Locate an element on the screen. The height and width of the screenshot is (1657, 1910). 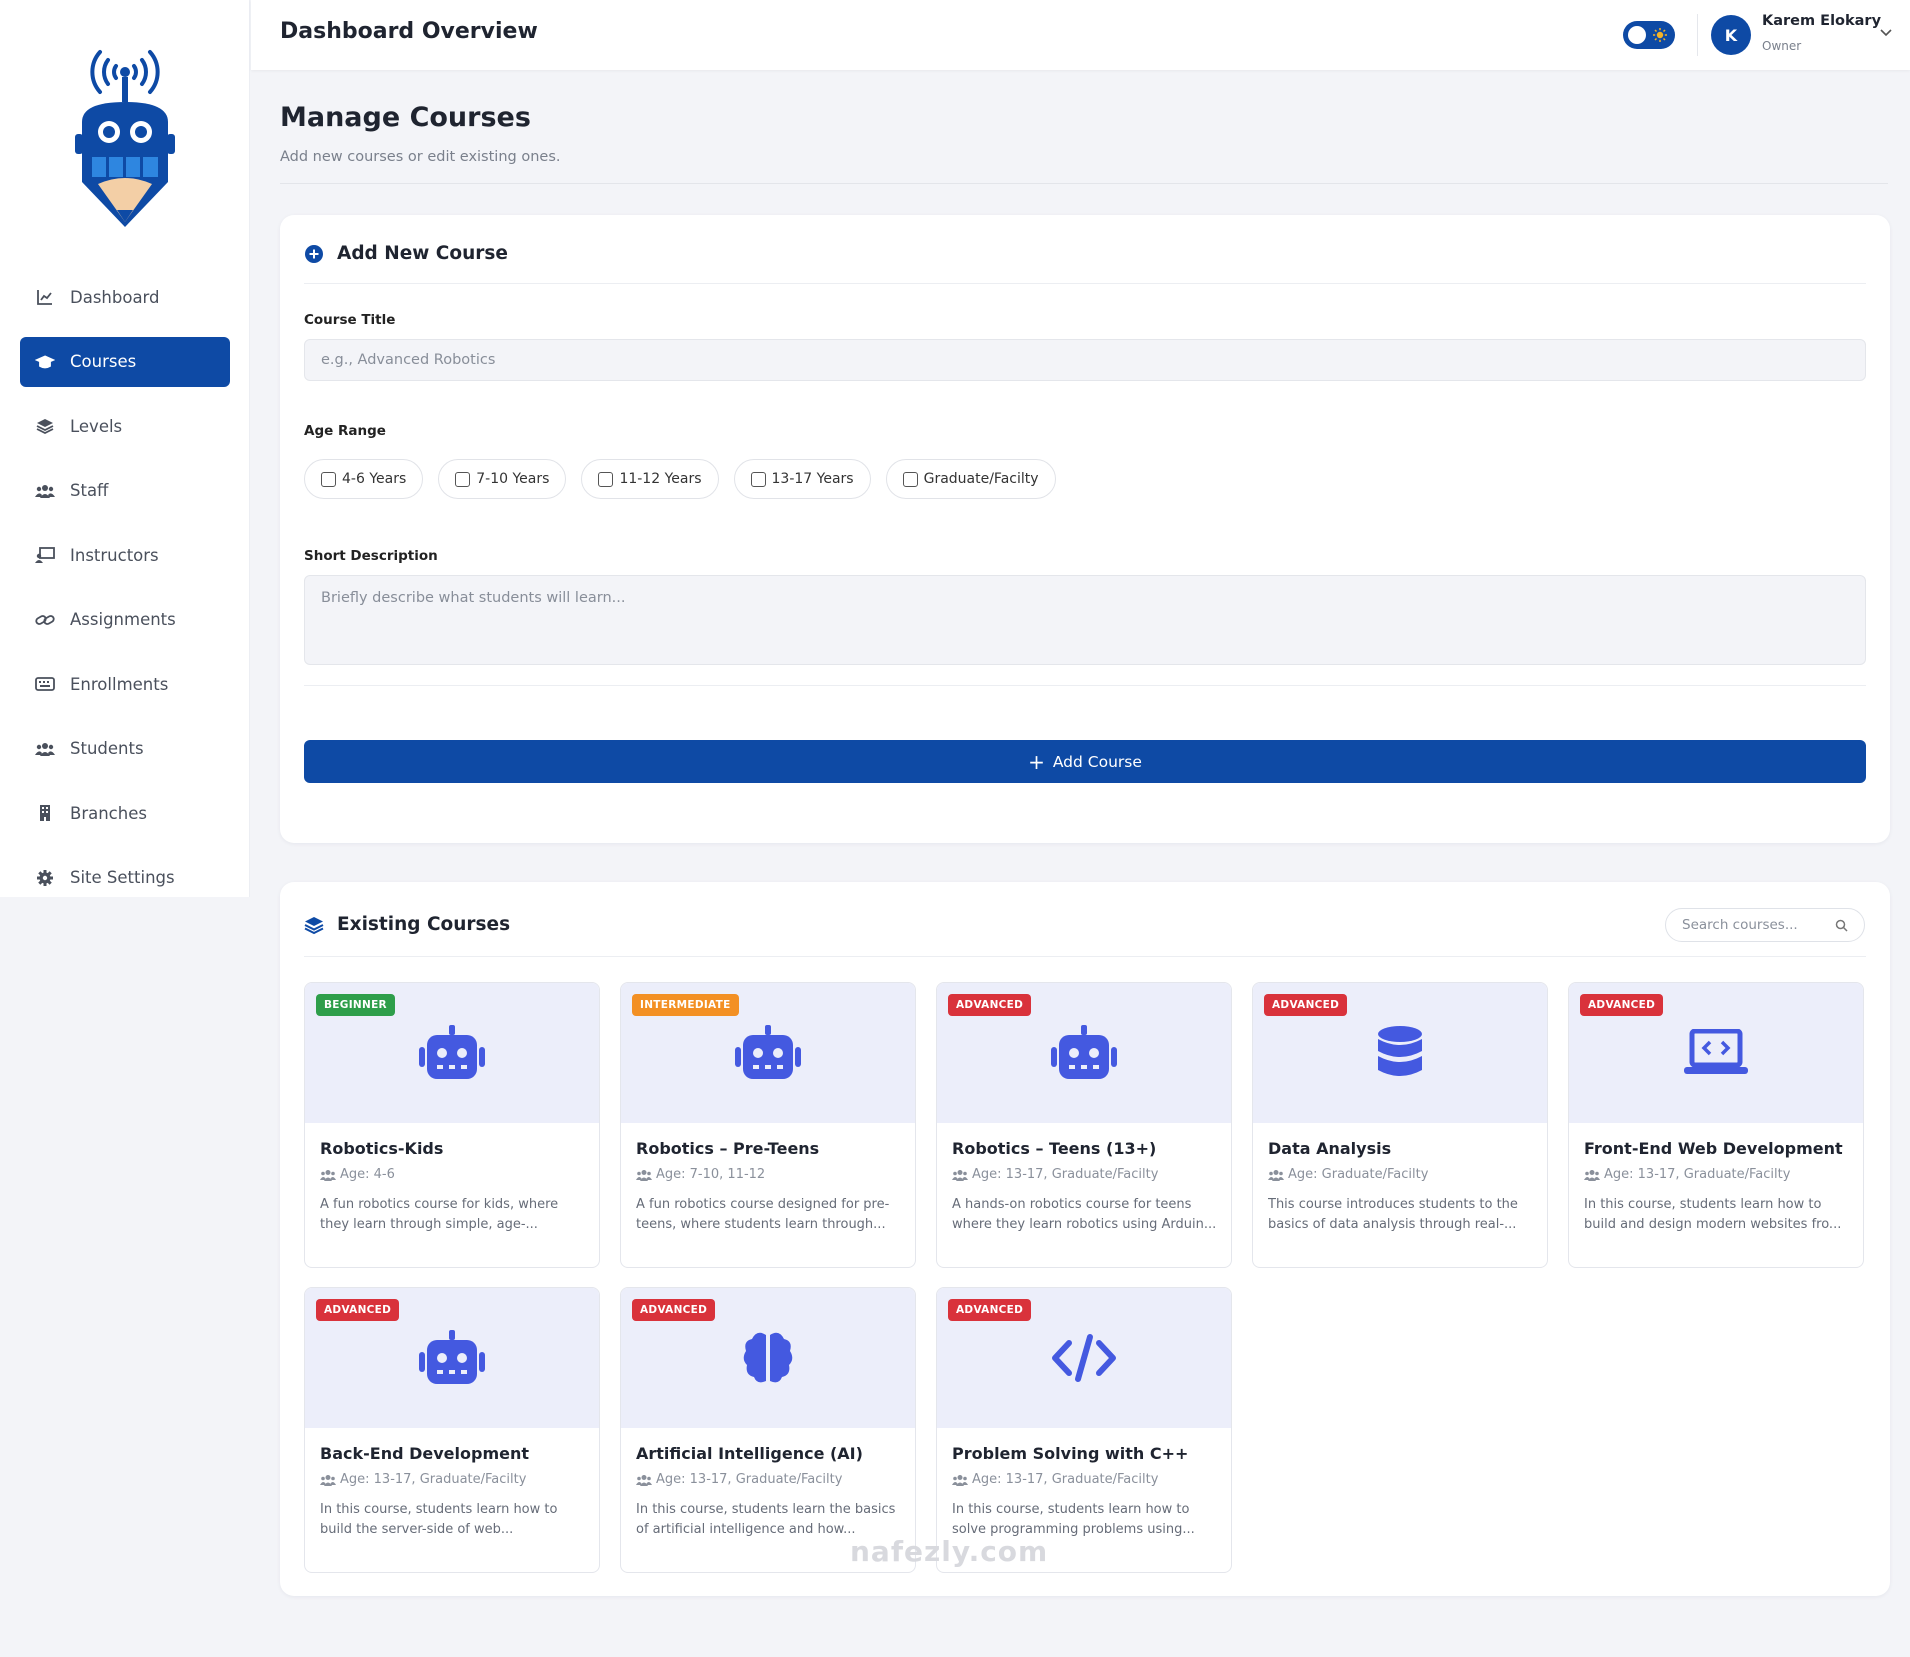
course-name: Back-End Development is located at coordinates (425, 1453).